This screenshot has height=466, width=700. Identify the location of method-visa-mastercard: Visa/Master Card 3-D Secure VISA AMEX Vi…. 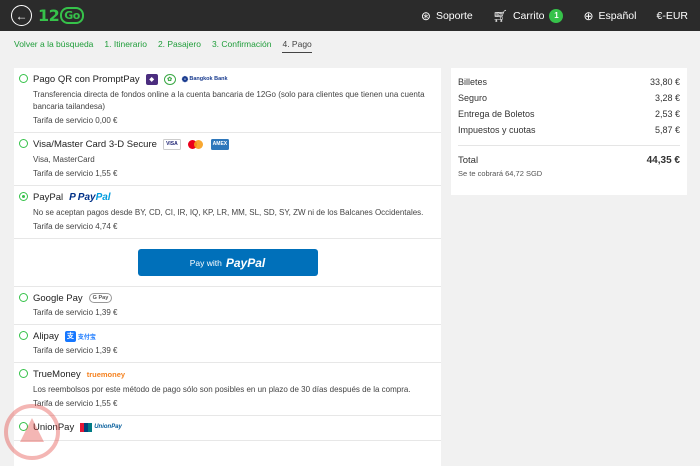
(227, 159).